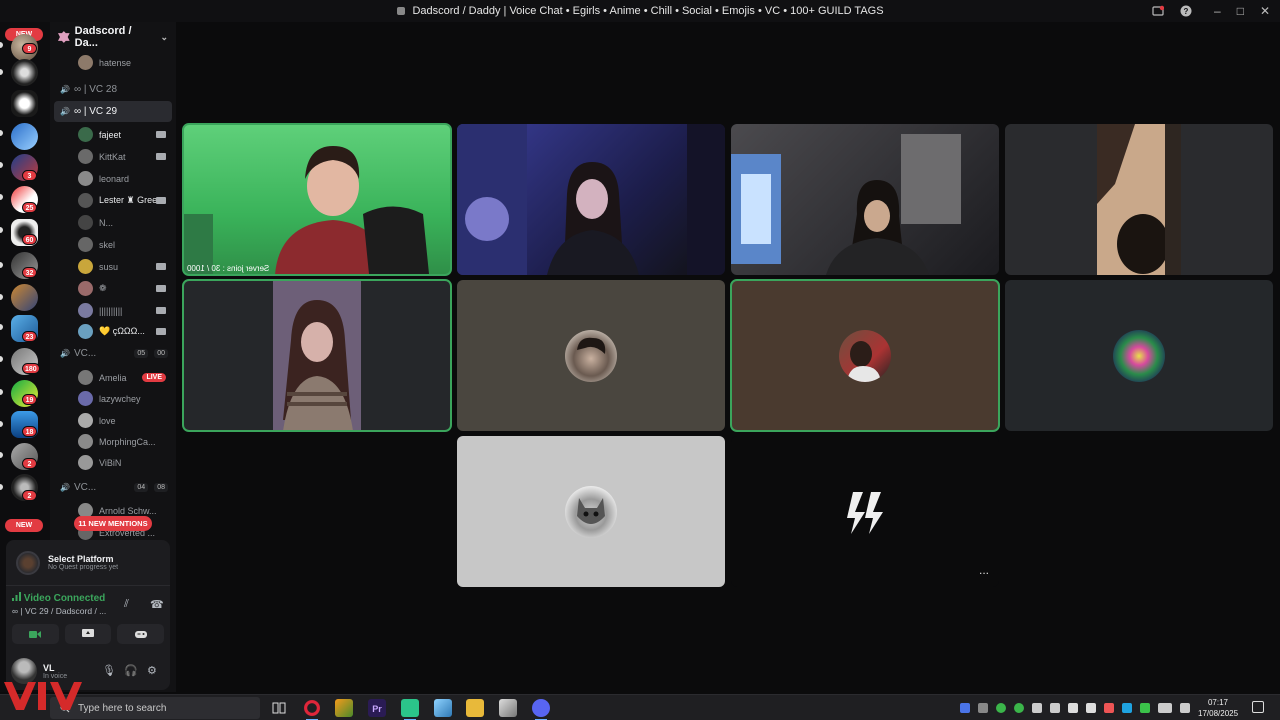 The image size is (1280, 720). What do you see at coordinates (1091, 708) in the screenshot?
I see `wifi-icon` at bounding box center [1091, 708].